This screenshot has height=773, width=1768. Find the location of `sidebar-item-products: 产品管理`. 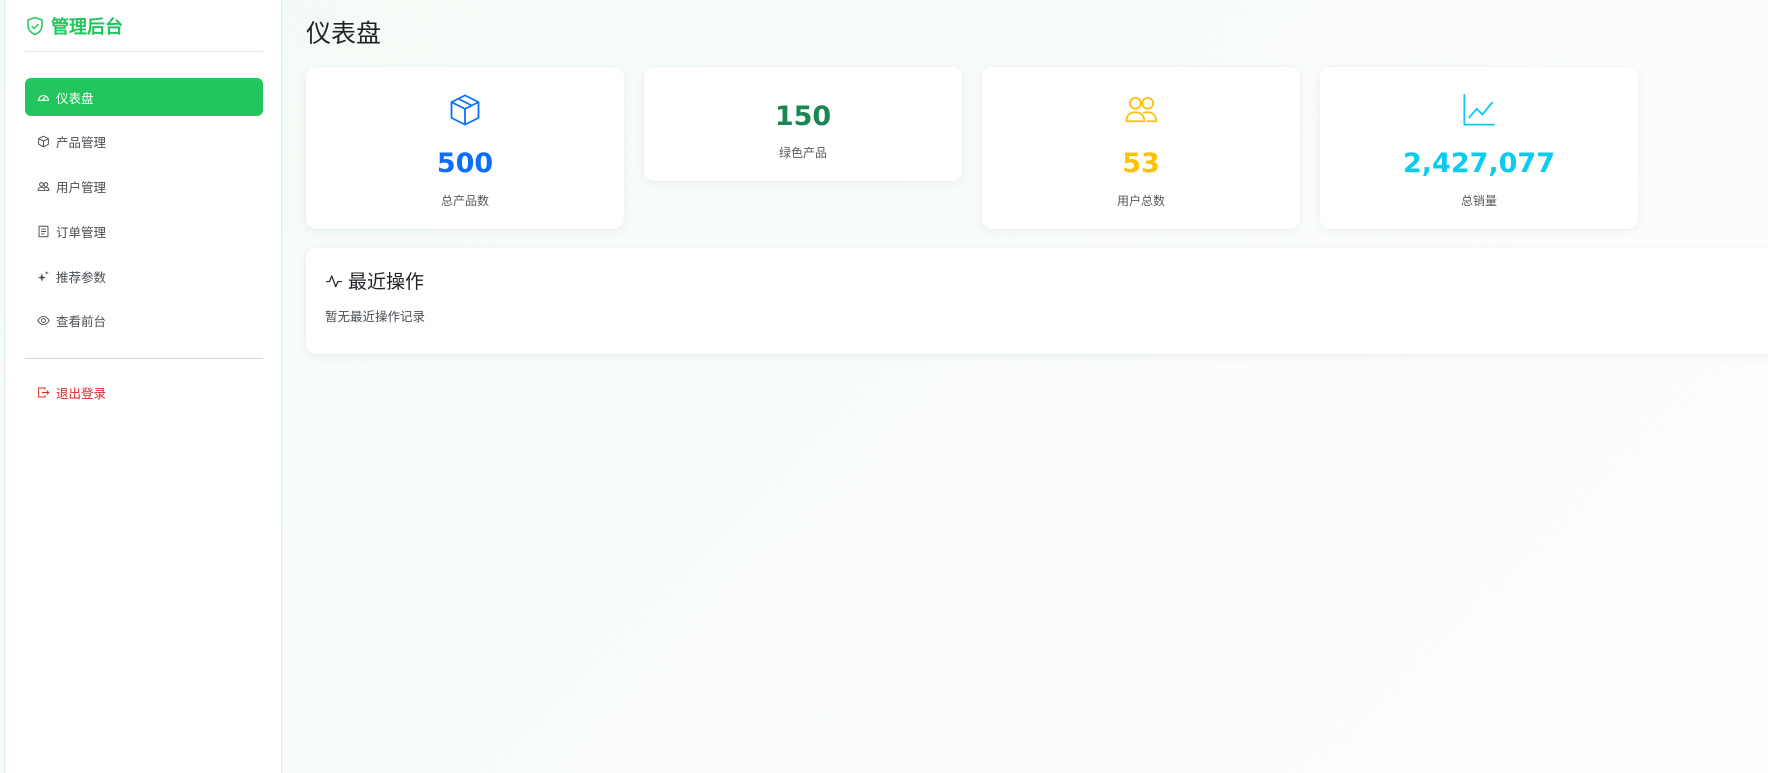

sidebar-item-products: 产品管理 is located at coordinates (144, 142).